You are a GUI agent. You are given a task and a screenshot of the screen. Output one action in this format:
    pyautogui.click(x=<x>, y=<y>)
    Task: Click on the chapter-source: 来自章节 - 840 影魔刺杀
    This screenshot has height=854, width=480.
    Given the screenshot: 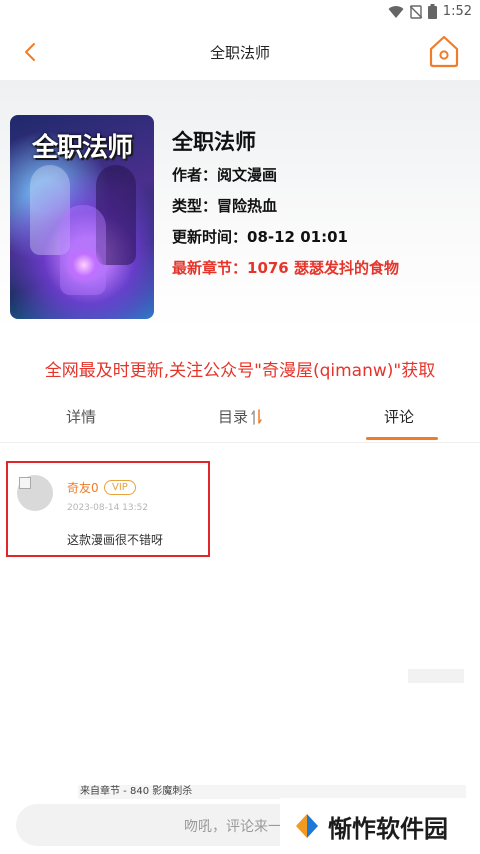 What is the action you would take?
    pyautogui.click(x=272, y=792)
    